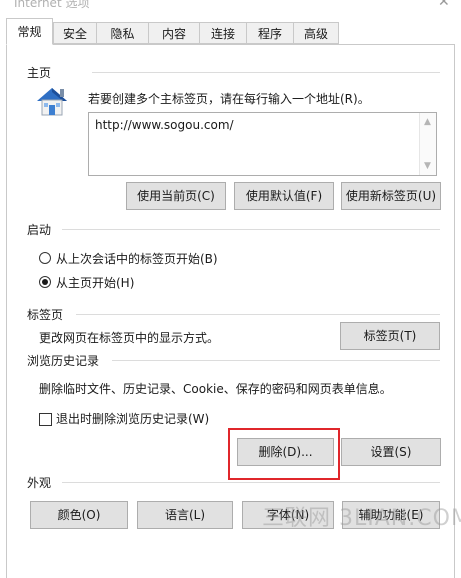 This screenshot has width=461, height=578. Describe the element at coordinates (284, 454) in the screenshot. I see `highlight-annotation` at that location.